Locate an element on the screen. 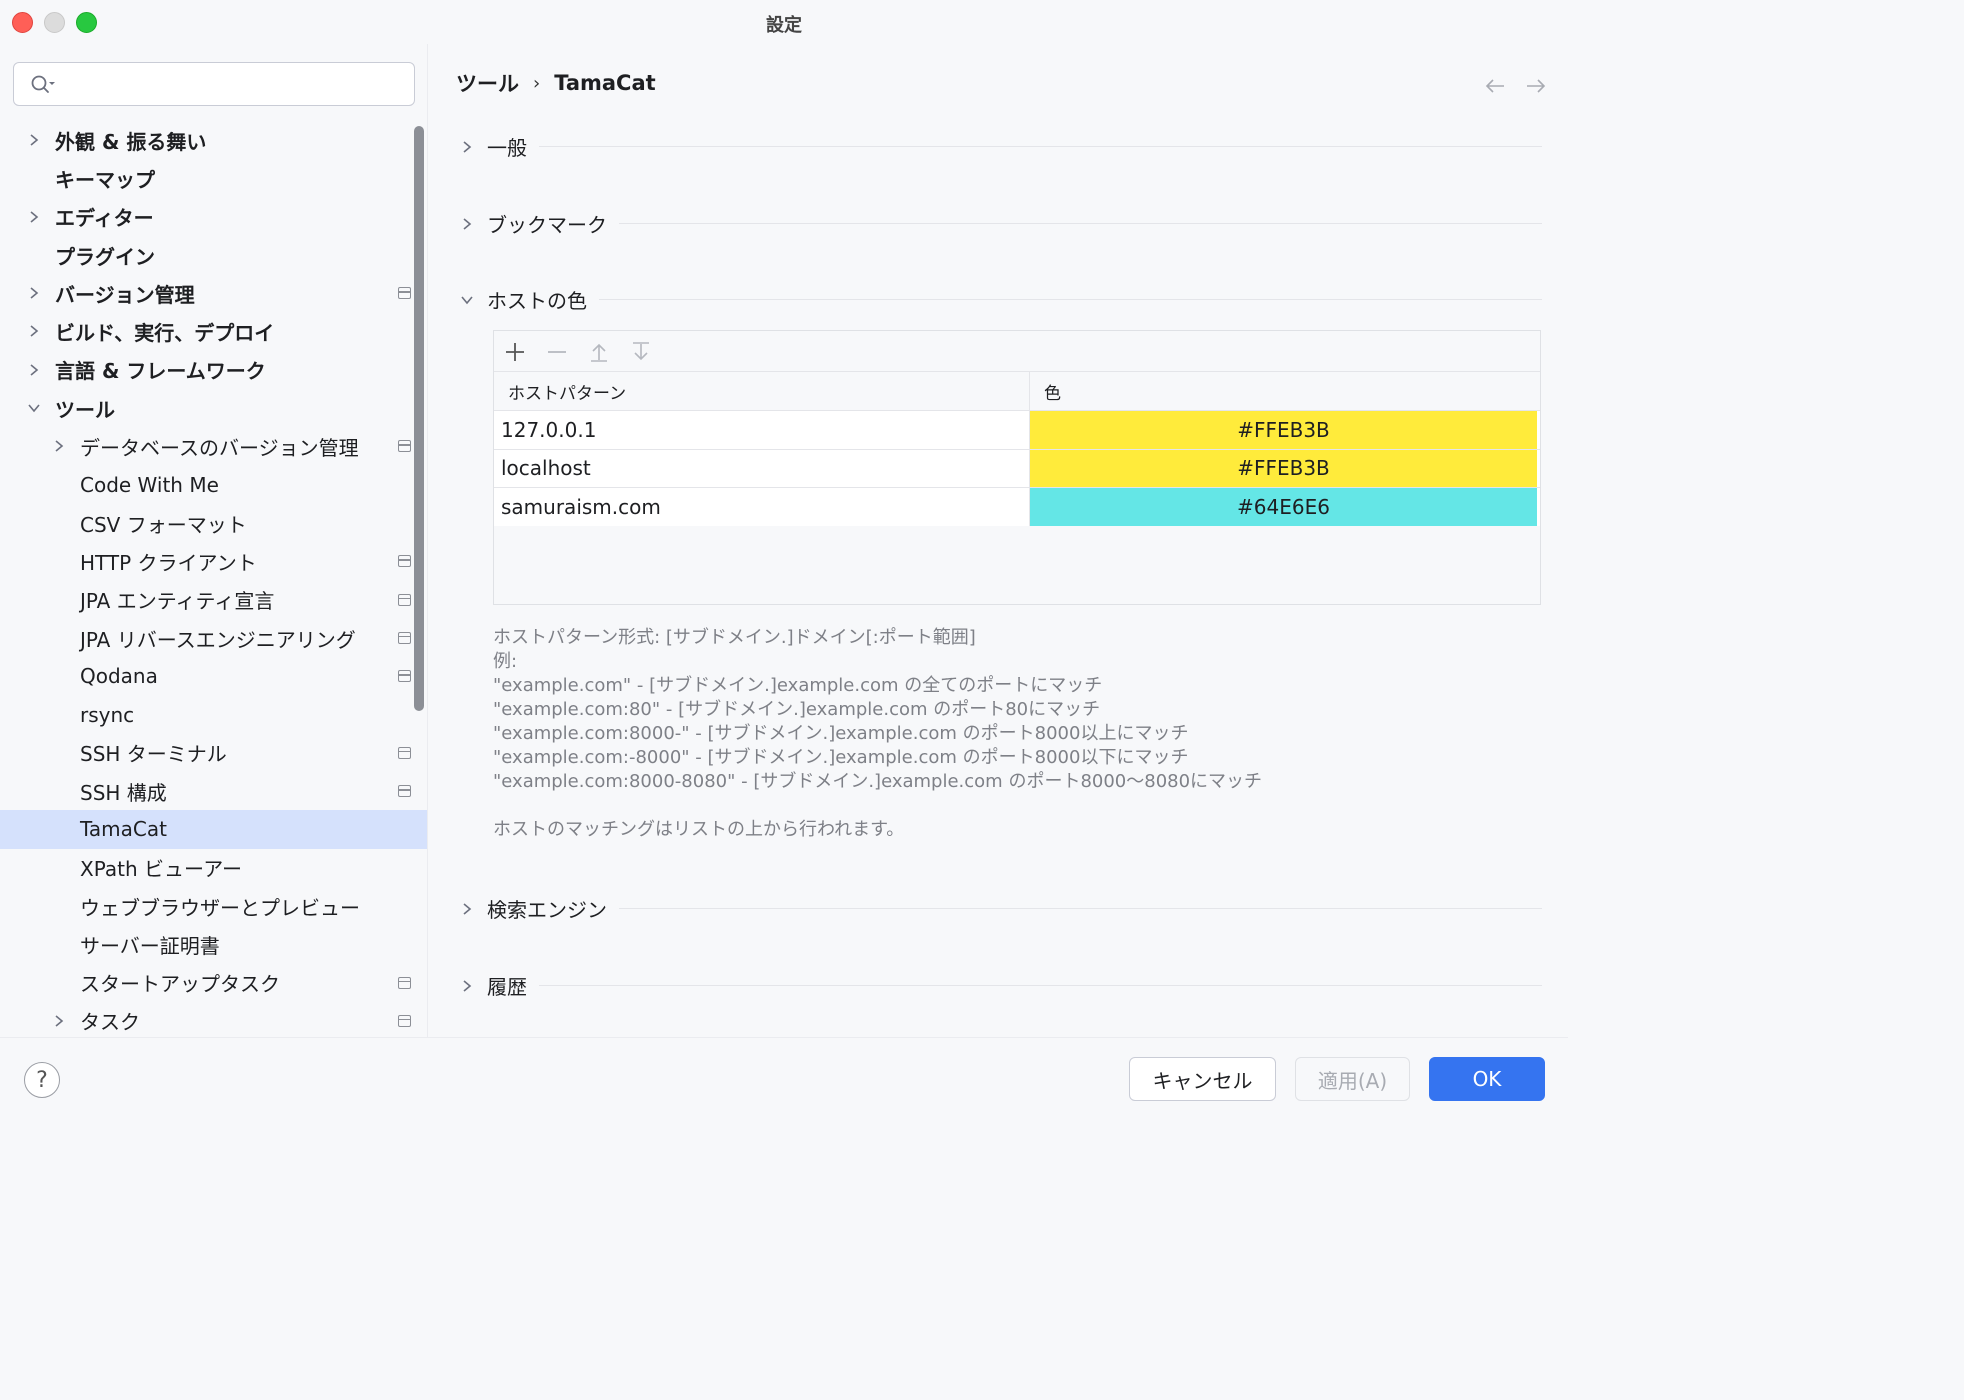  sidebar-item: エディター is located at coordinates (213, 217).